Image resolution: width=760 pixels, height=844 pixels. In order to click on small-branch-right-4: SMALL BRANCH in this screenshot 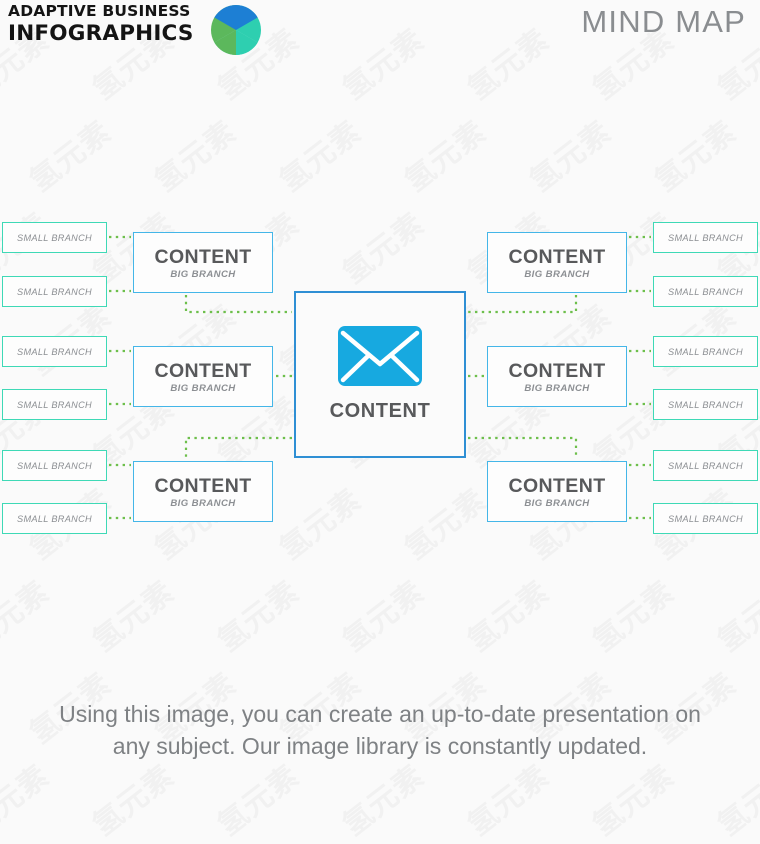, I will do `click(705, 404)`.